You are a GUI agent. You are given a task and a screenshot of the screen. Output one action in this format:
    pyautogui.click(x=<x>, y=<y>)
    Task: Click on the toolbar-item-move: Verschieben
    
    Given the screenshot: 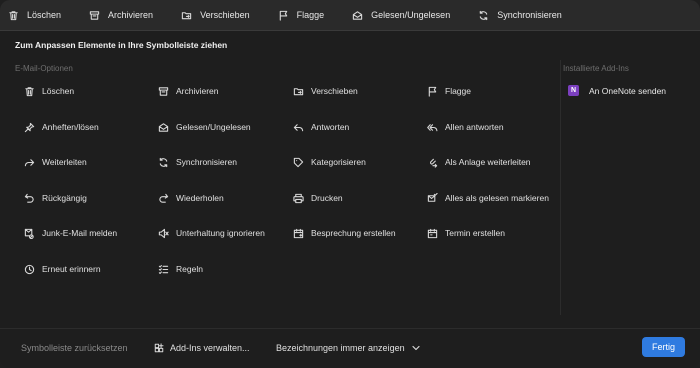 What is the action you would take?
    pyautogui.click(x=215, y=15)
    